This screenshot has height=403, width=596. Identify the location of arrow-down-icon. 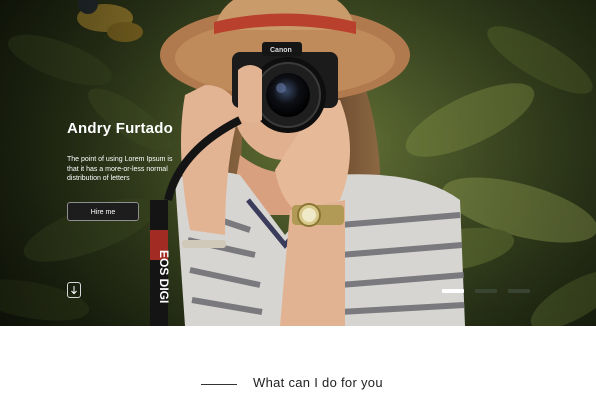
(74, 290).